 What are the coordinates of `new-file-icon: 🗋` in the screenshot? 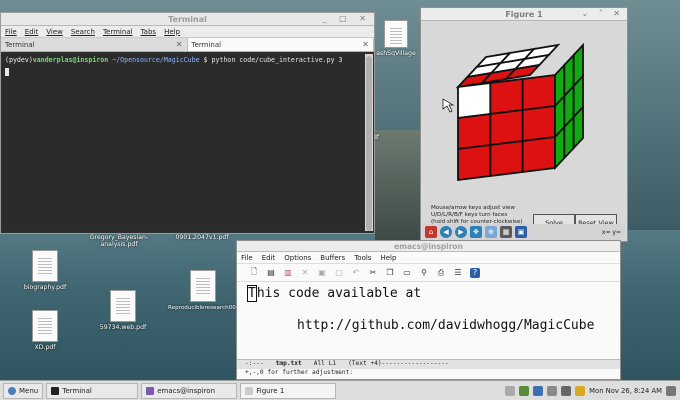 It's located at (254, 272).